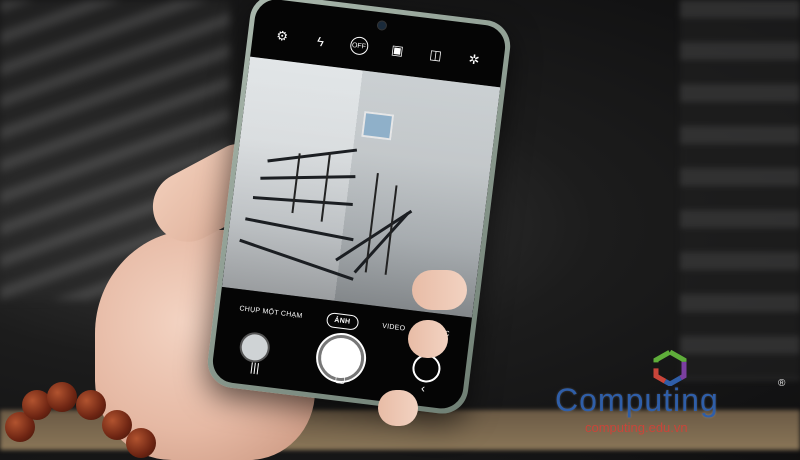 This screenshot has width=800, height=460. What do you see at coordinates (342, 321) in the screenshot?
I see `mode-photo: ẢNH` at bounding box center [342, 321].